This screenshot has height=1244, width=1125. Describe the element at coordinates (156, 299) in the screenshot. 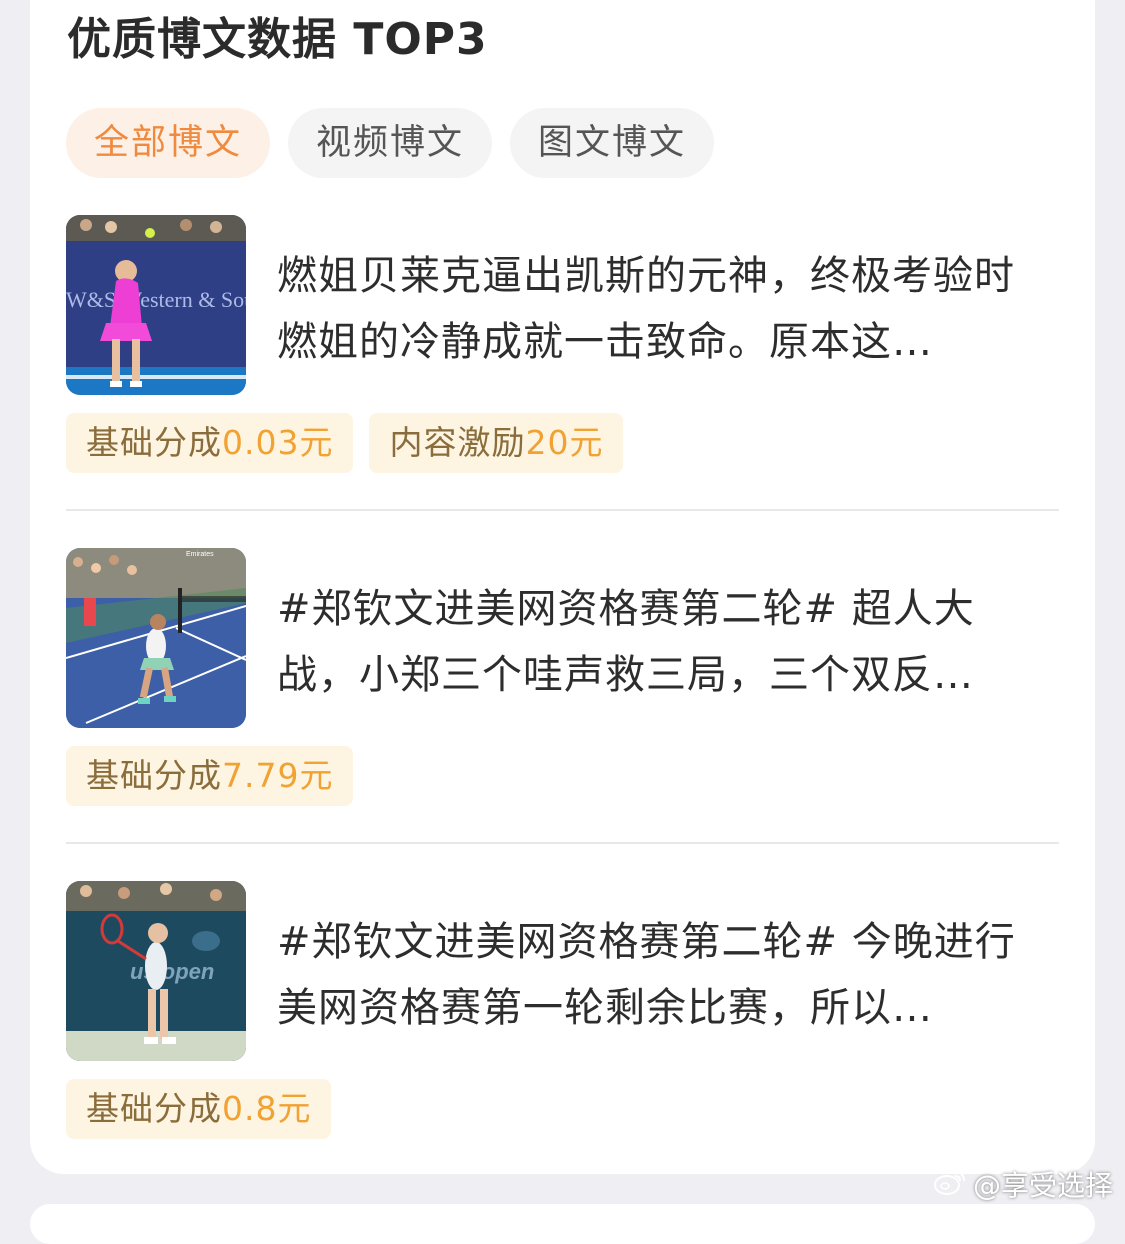

I see `svg-text:W&S Western & Southern Financ: W&S Western & Southern Financial Group` at that location.